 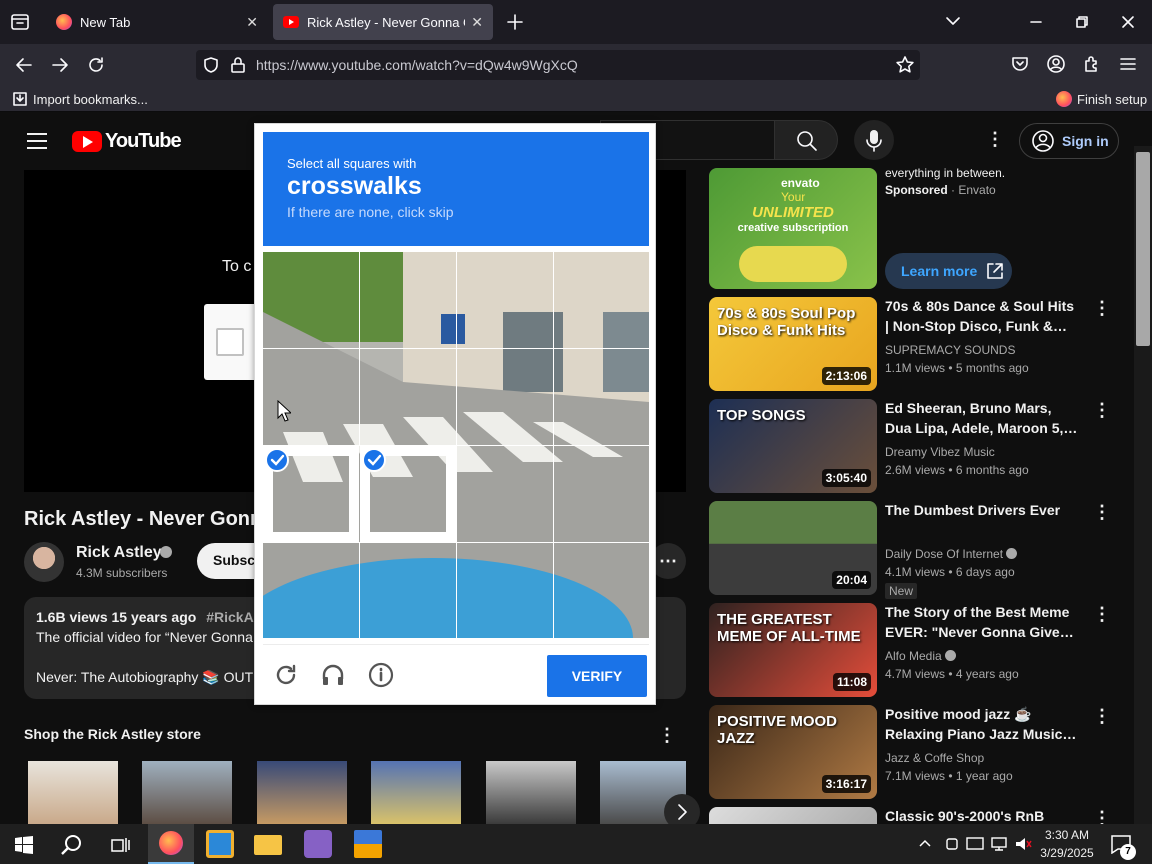 I want to click on video-thumbnail, so click(x=793, y=815).